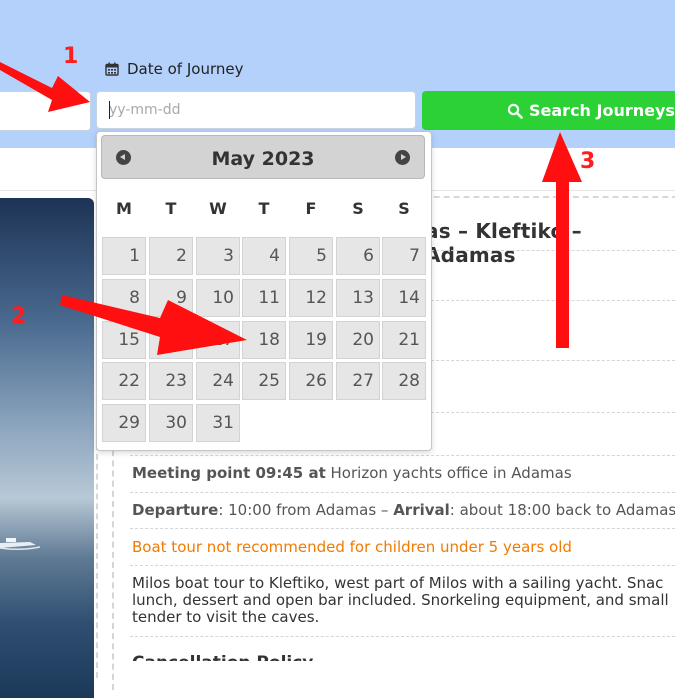 Image resolution: width=675 pixels, height=698 pixels. I want to click on annotation-number: 1, so click(71, 56).